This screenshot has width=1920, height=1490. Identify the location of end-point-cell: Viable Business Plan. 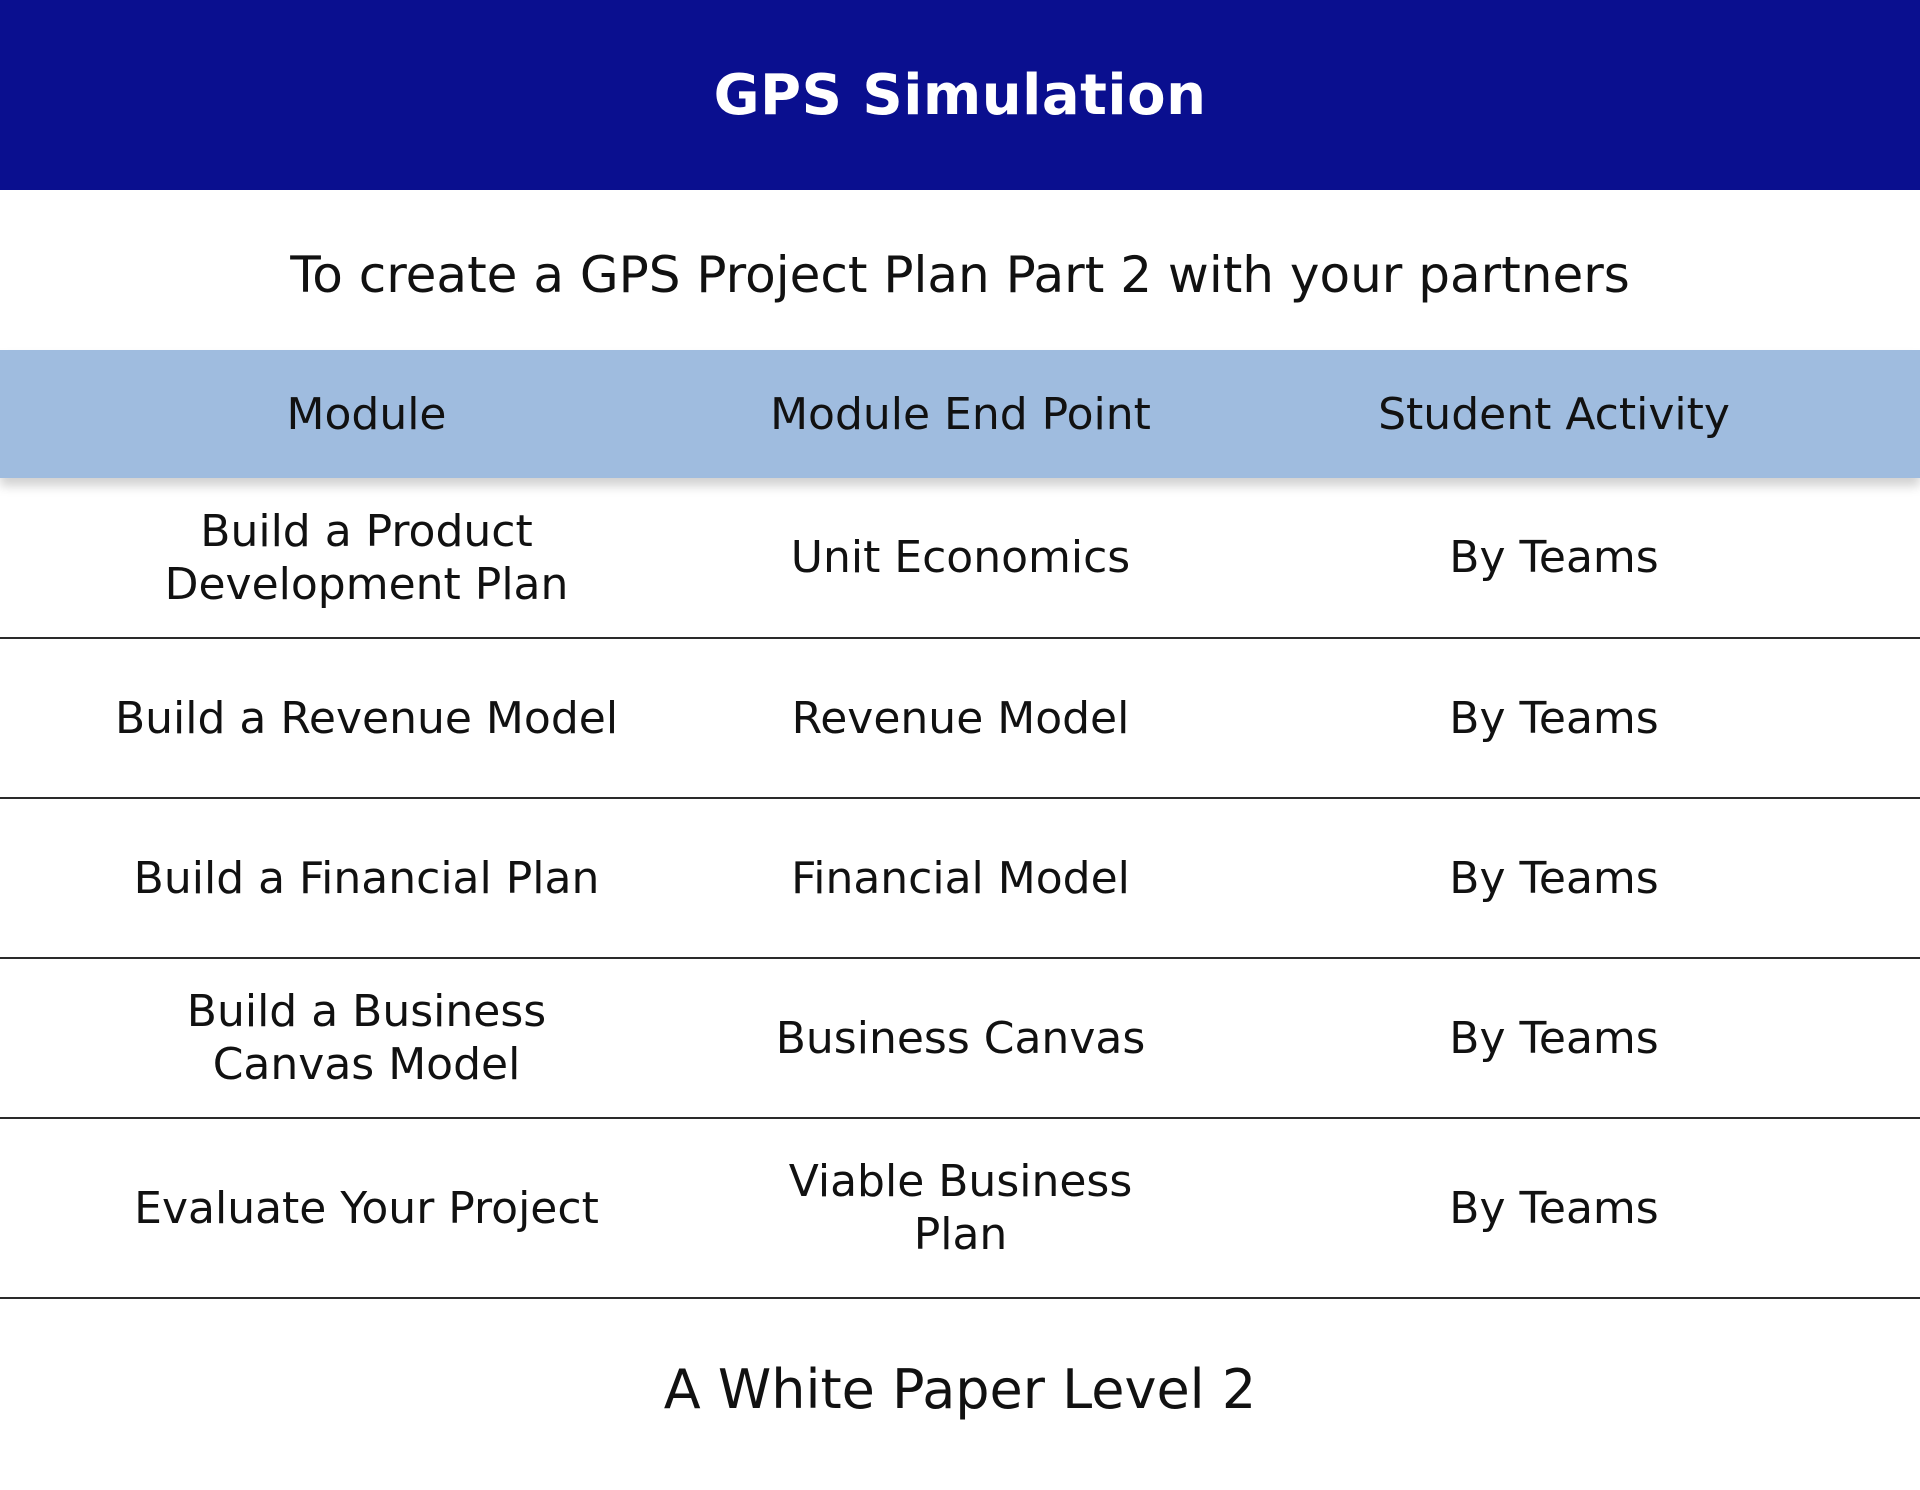
(960, 1208).